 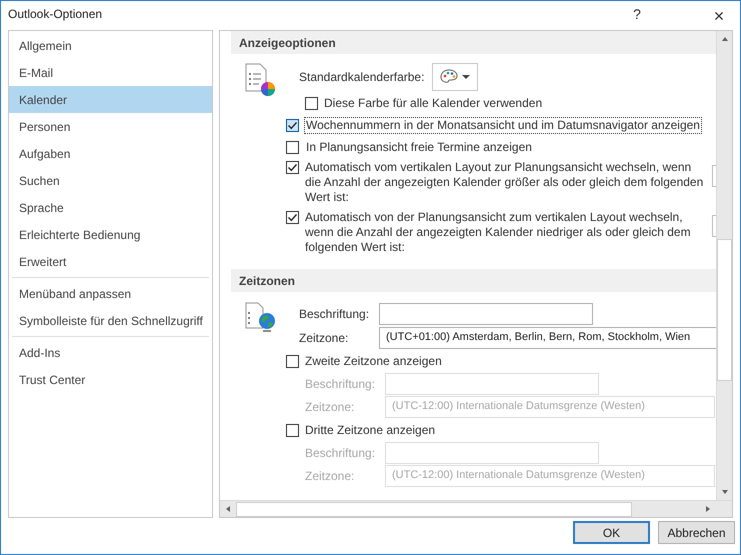 What do you see at coordinates (504, 182) in the screenshot?
I see `checkbox-label: Automatisch vom vertikalen Layout zur Planungsansicht wechseln, wenn die Anzahl der angezeigten Kalender größer als oder gleich dem folgenden Wert ist:` at bounding box center [504, 182].